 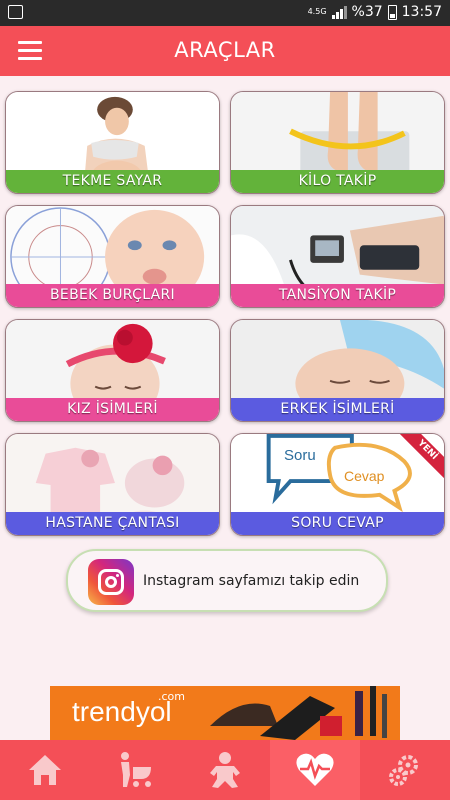 I want to click on clock: 13:57, so click(x=421, y=12).